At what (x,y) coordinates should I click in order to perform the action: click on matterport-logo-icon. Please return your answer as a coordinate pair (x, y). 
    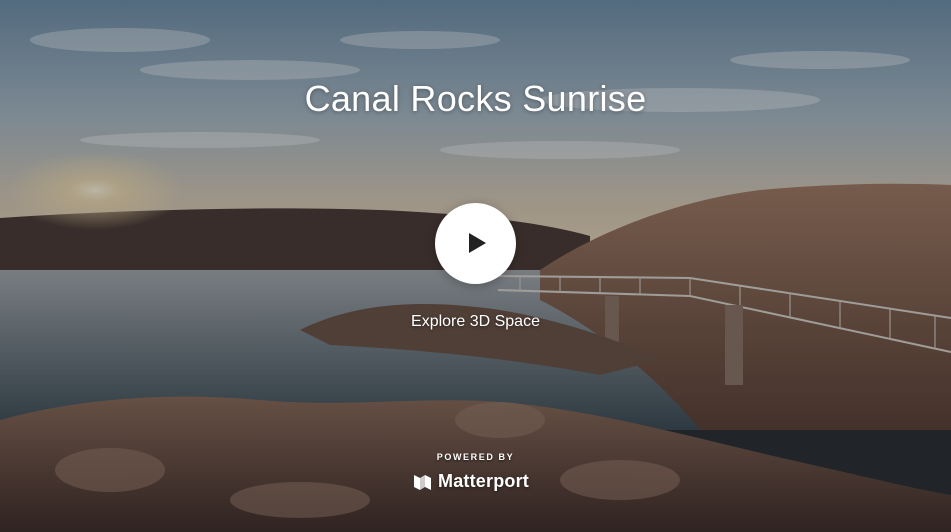
    Looking at the image, I should click on (422, 482).